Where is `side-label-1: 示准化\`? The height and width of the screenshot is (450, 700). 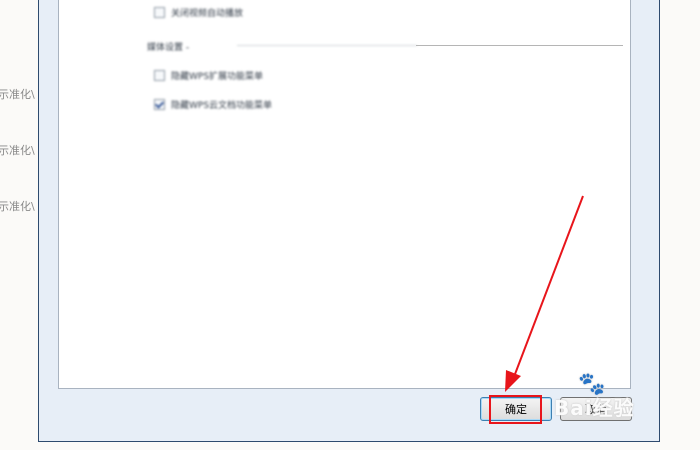
side-label-1: 示准化\ is located at coordinates (17, 94).